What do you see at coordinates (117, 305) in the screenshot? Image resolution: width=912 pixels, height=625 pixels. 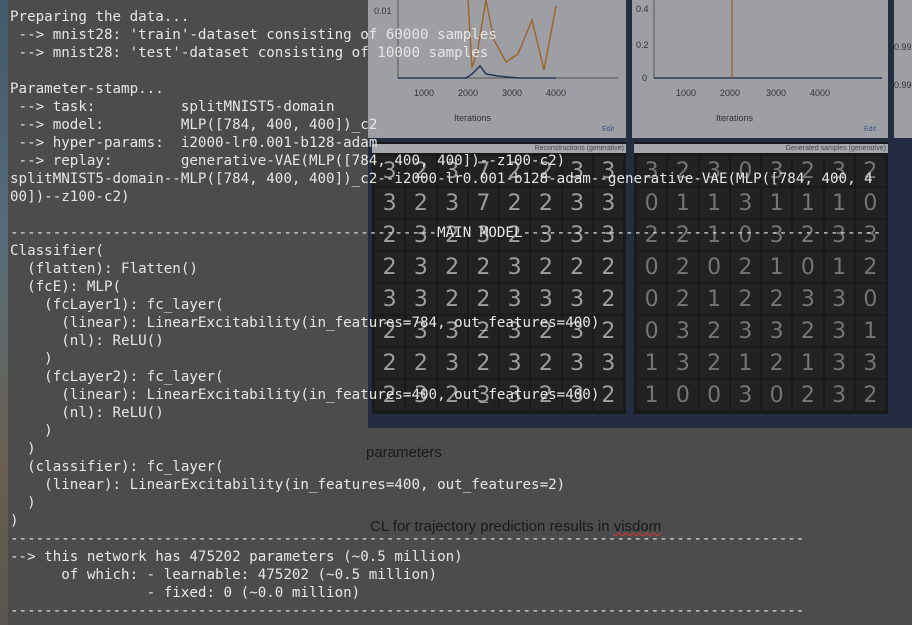 I see `terminal-line: (fcLayer1): fc_layer(` at bounding box center [117, 305].